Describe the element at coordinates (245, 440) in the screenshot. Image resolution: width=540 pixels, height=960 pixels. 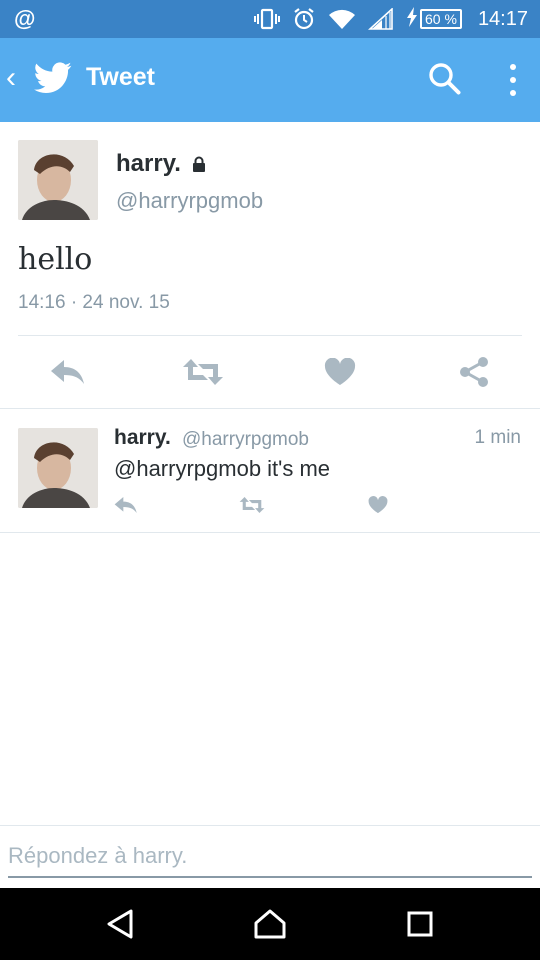
I see `reply-author-handle: @harryrpgmob` at that location.